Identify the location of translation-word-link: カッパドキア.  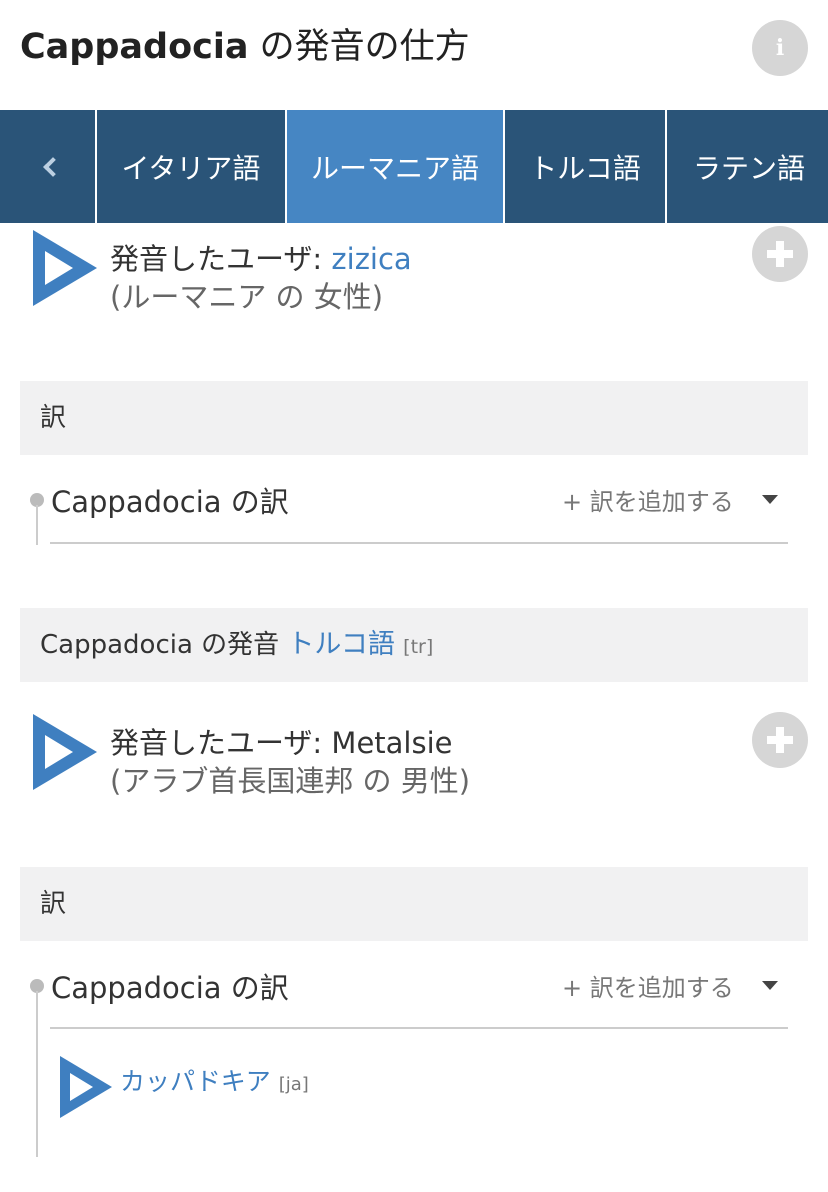
(195, 1081).